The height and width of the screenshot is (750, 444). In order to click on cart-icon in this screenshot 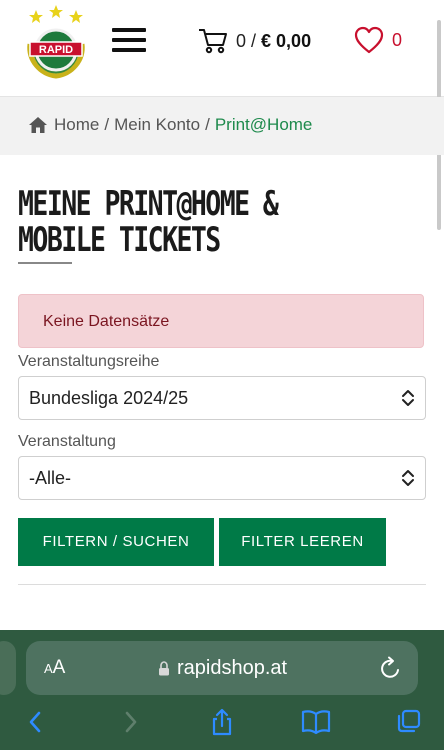, I will do `click(213, 41)`.